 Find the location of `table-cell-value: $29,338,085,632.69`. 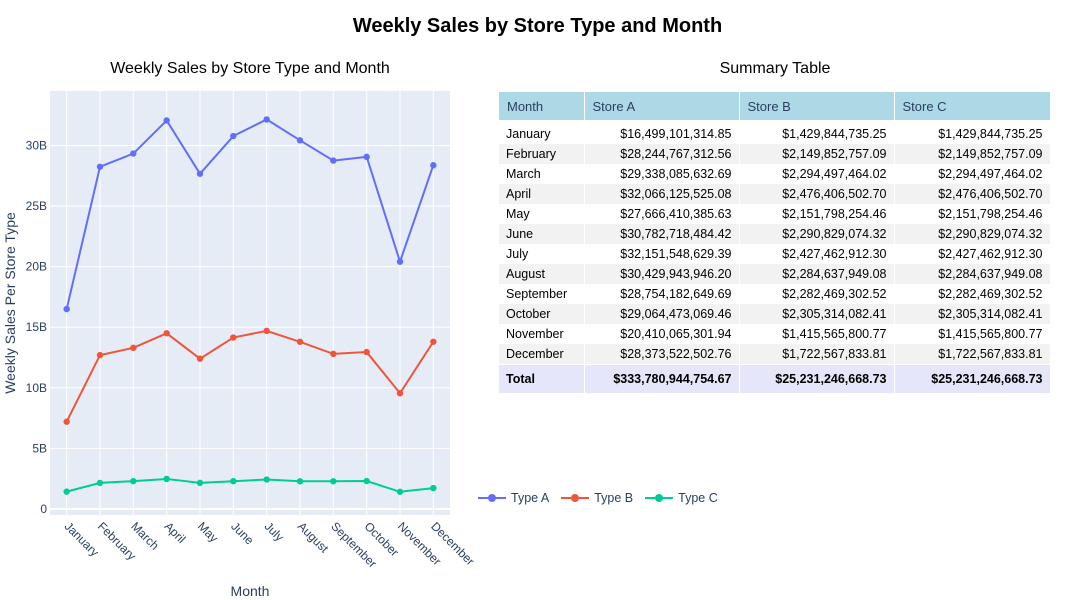

table-cell-value: $29,338,085,632.69 is located at coordinates (662, 174).